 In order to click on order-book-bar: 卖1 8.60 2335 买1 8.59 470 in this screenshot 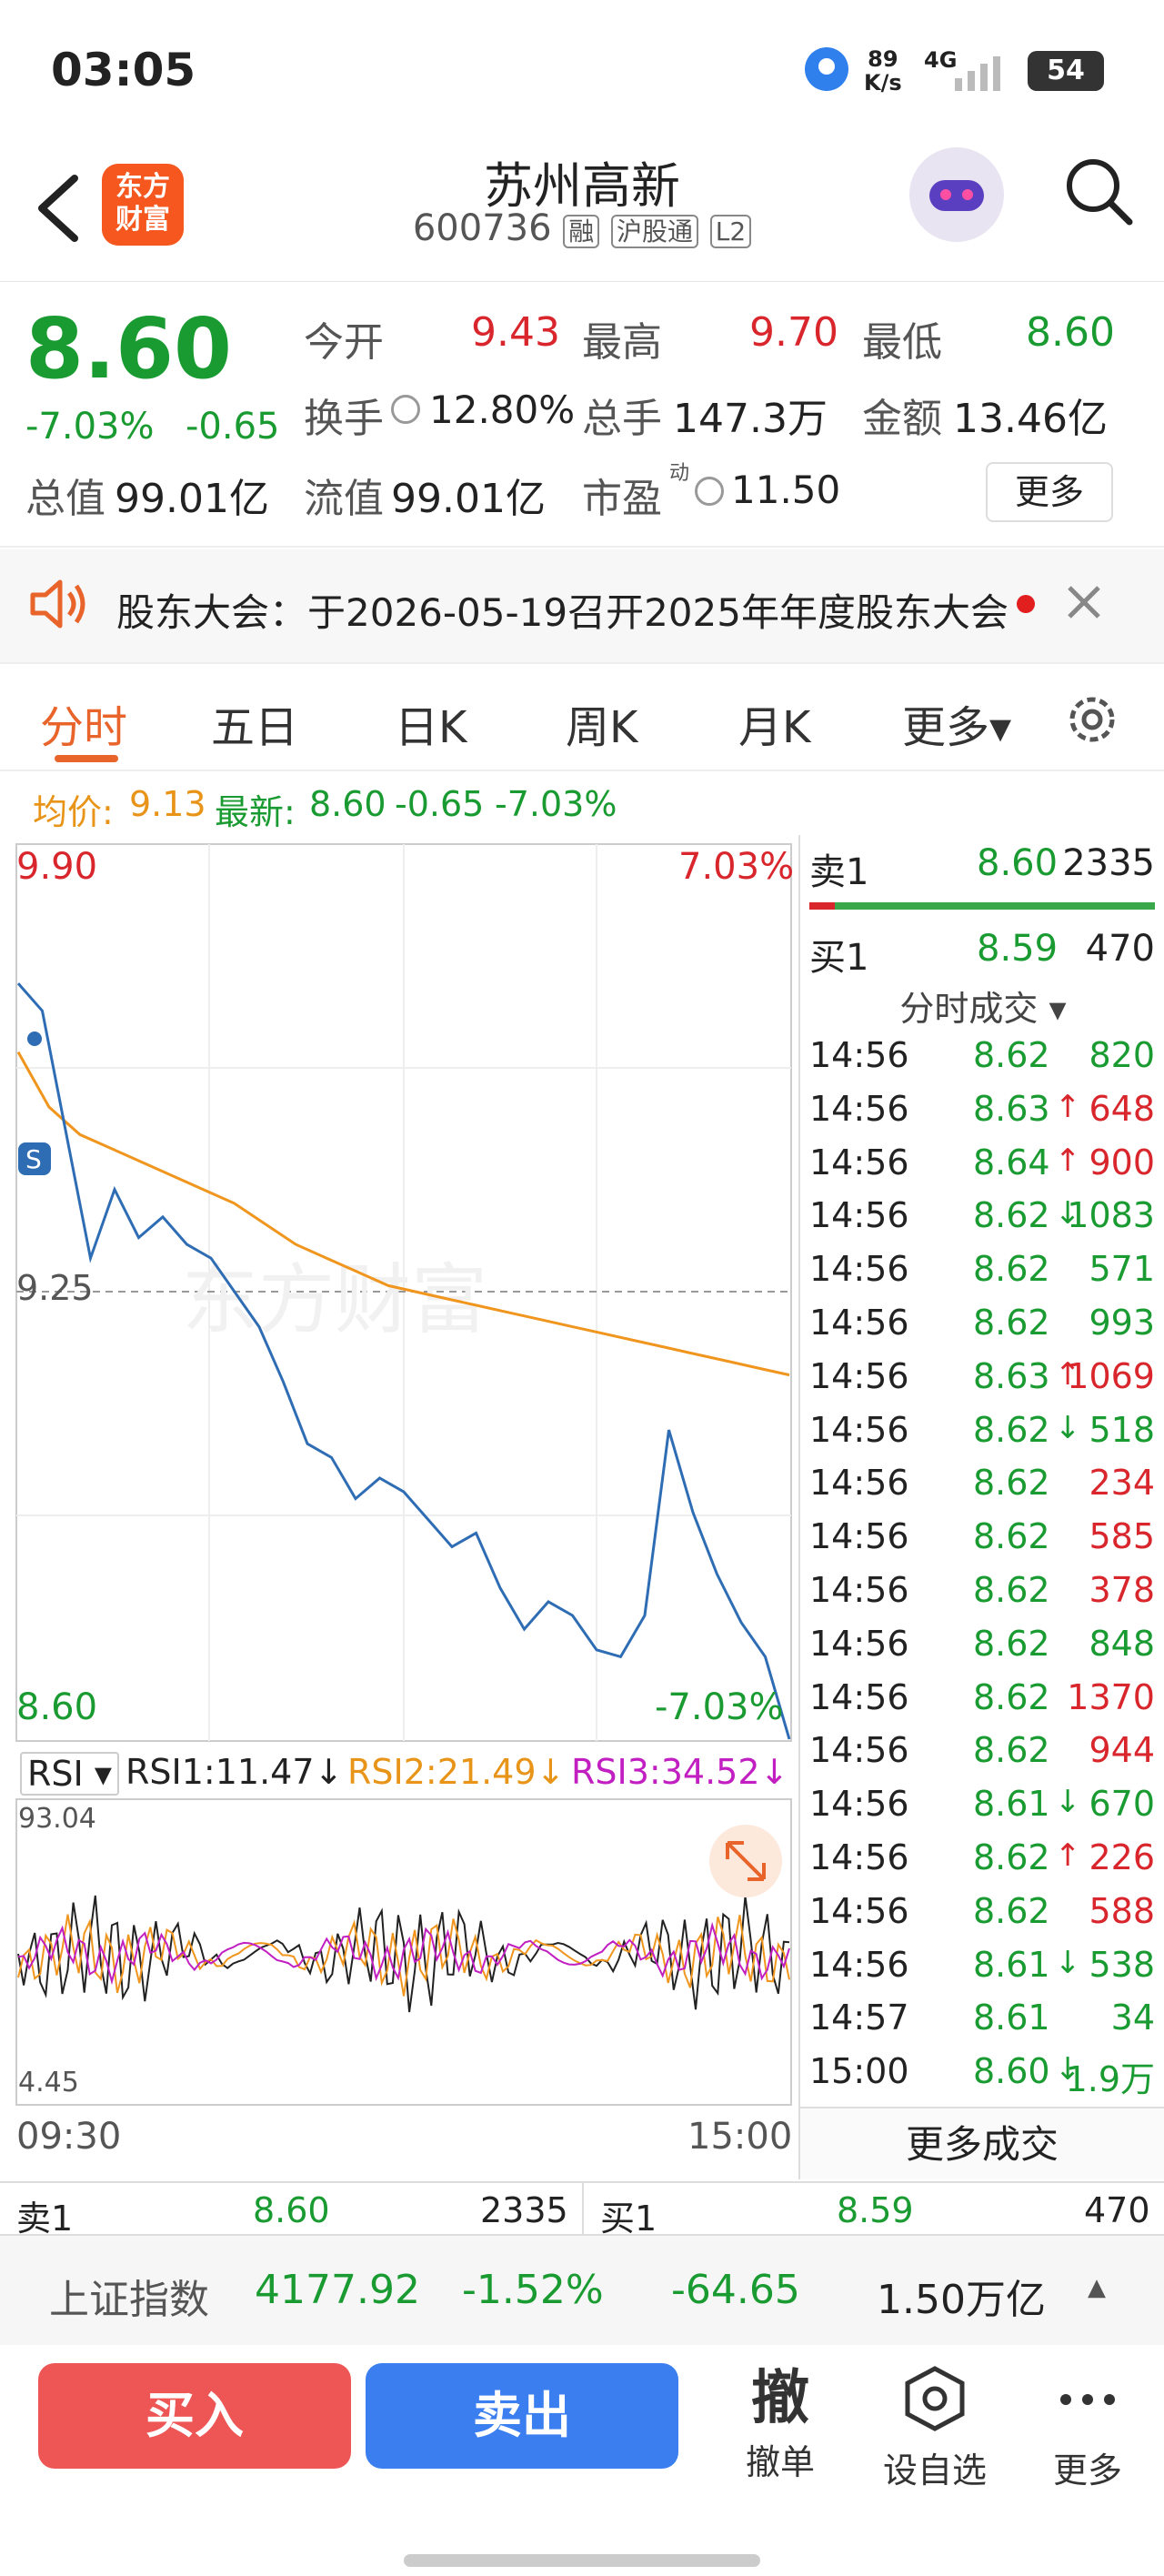, I will do `click(582, 2210)`.